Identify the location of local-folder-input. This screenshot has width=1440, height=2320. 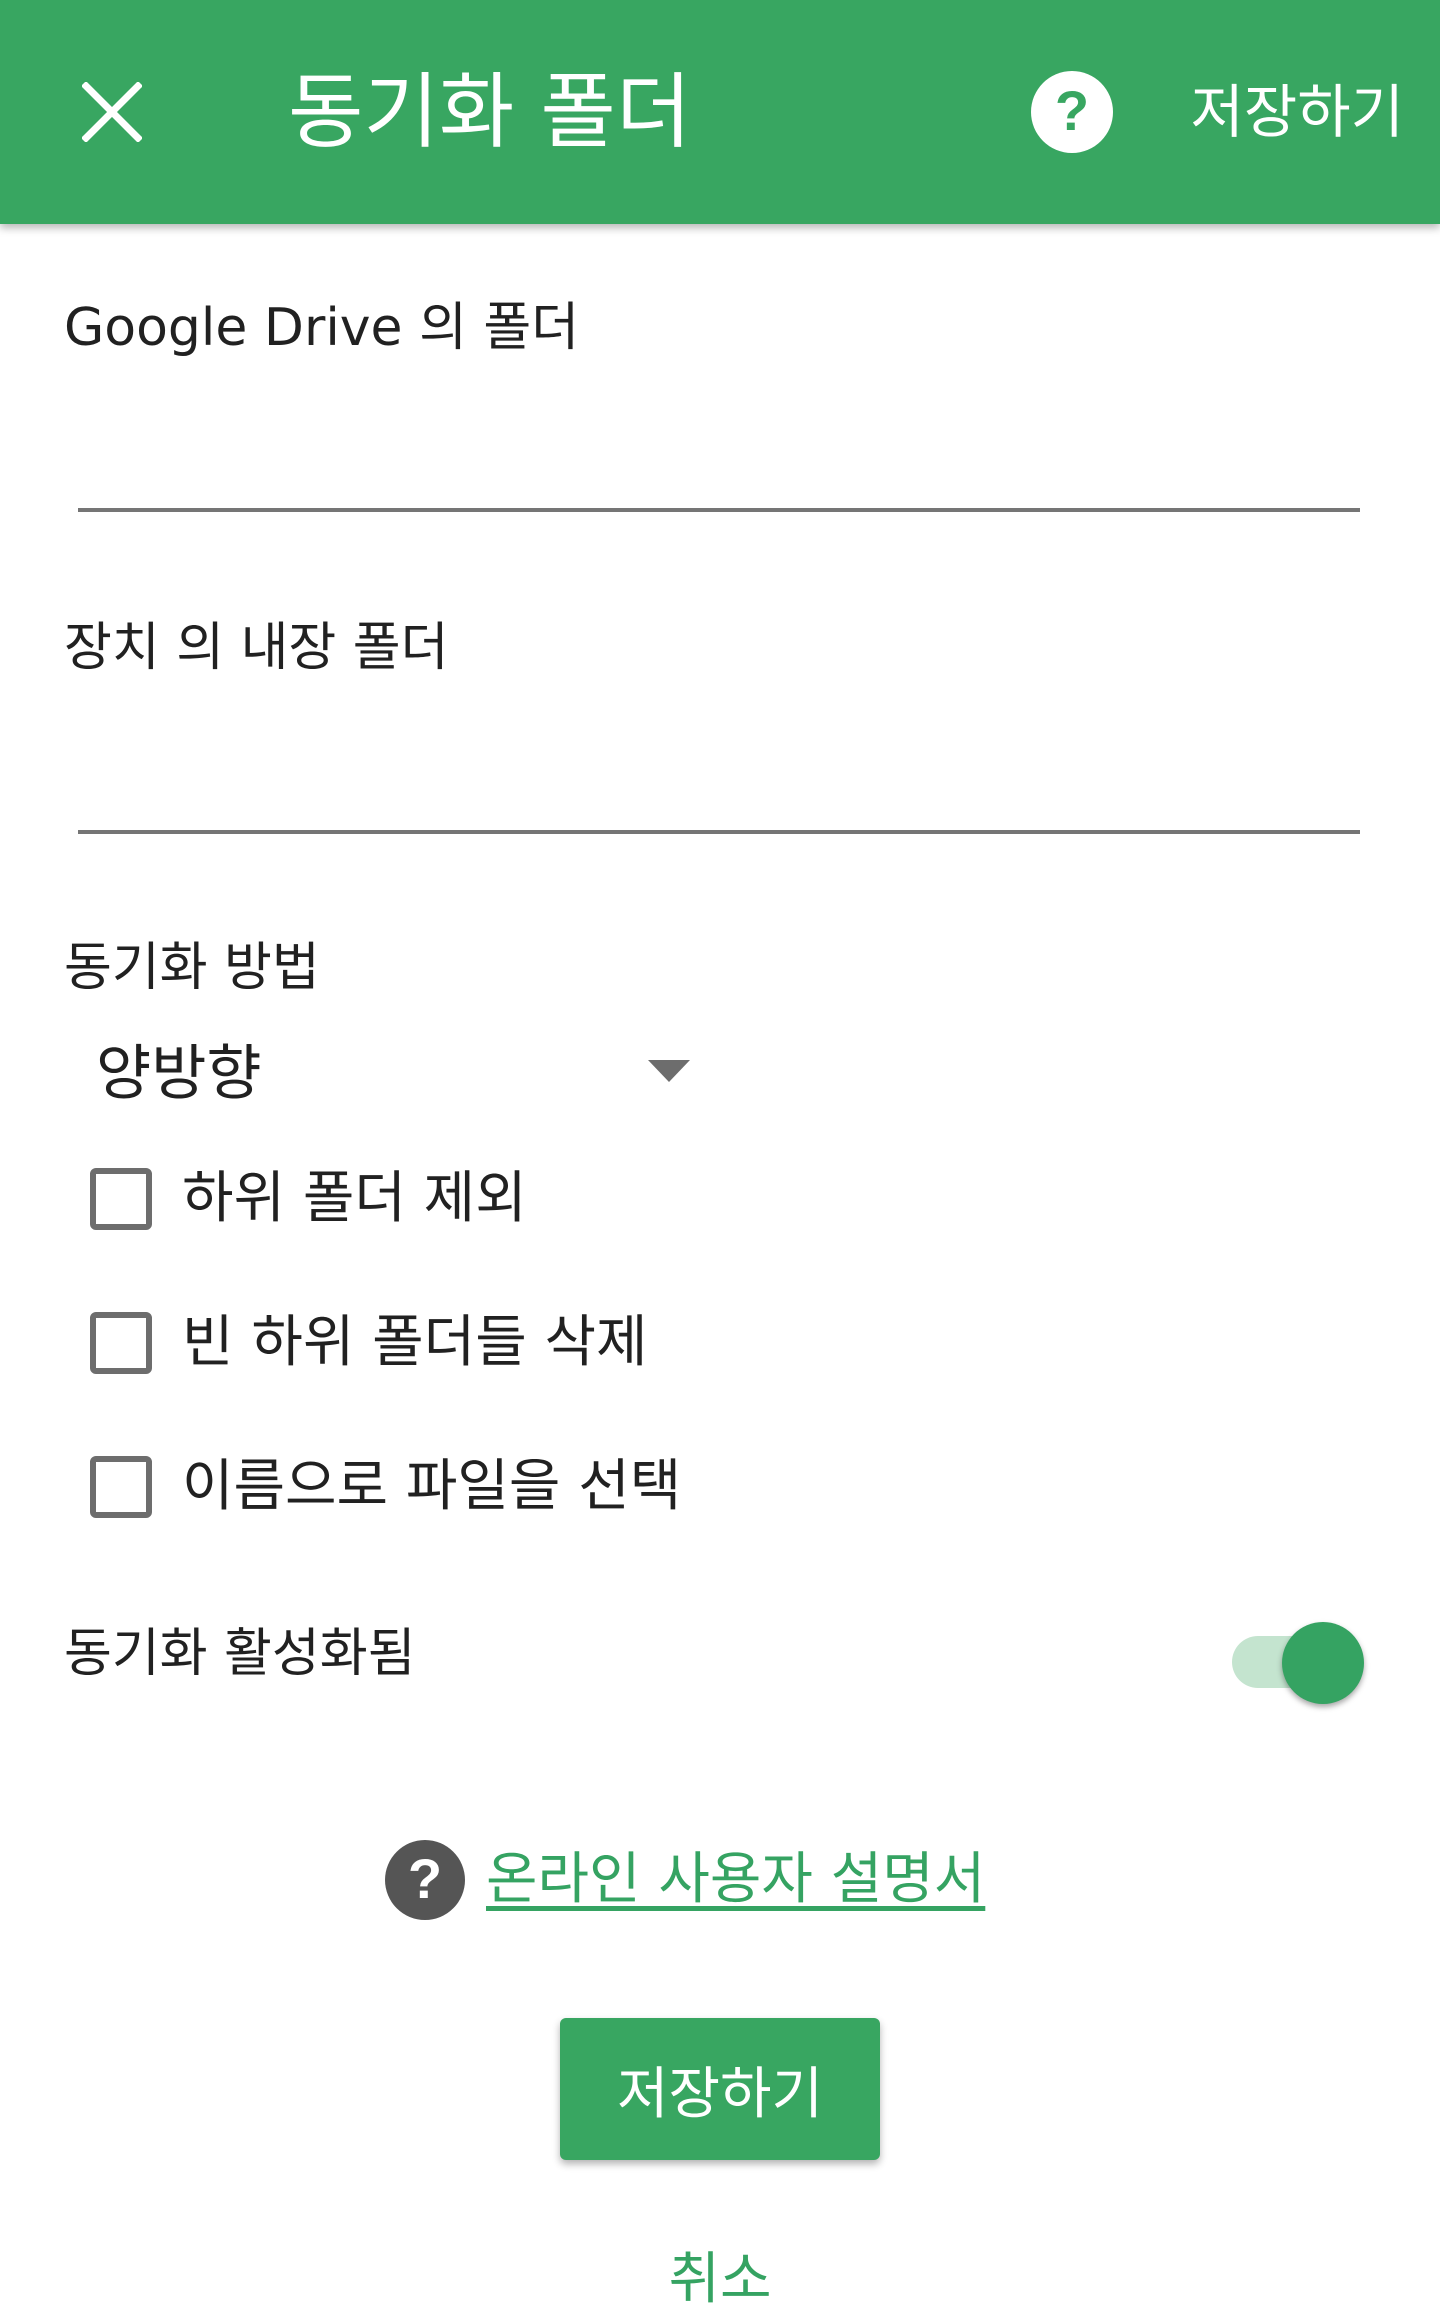
(719, 789).